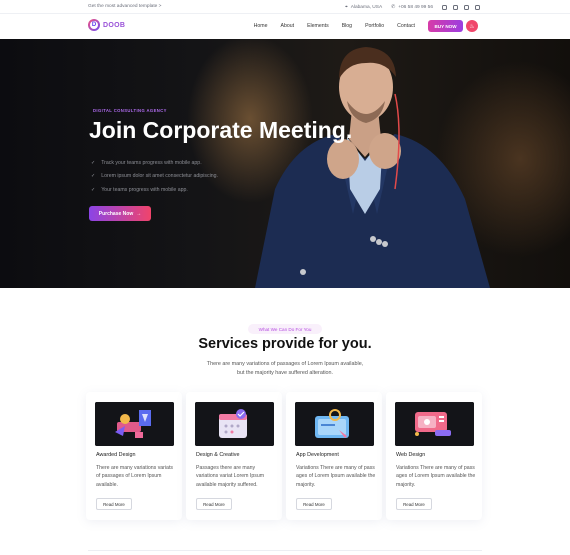  Describe the element at coordinates (393, 7) in the screenshot. I see `phone-icon: ✆` at that location.